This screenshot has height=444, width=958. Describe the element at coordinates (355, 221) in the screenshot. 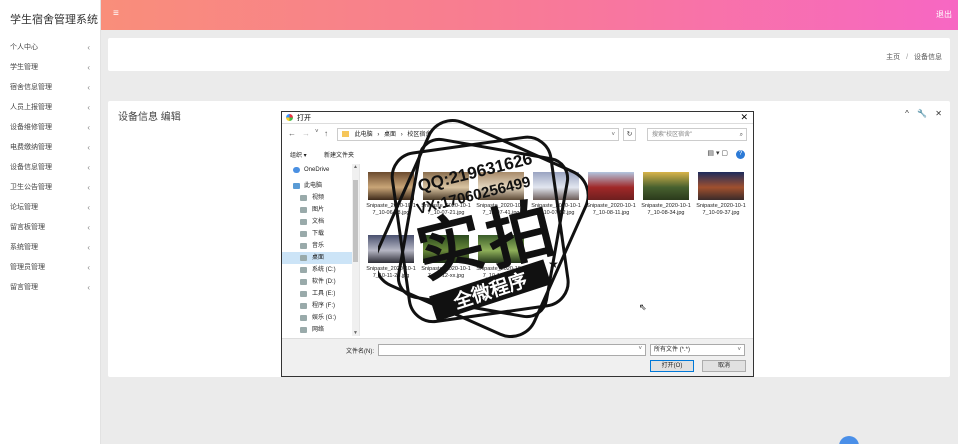

I see `scroll-thumb` at that location.